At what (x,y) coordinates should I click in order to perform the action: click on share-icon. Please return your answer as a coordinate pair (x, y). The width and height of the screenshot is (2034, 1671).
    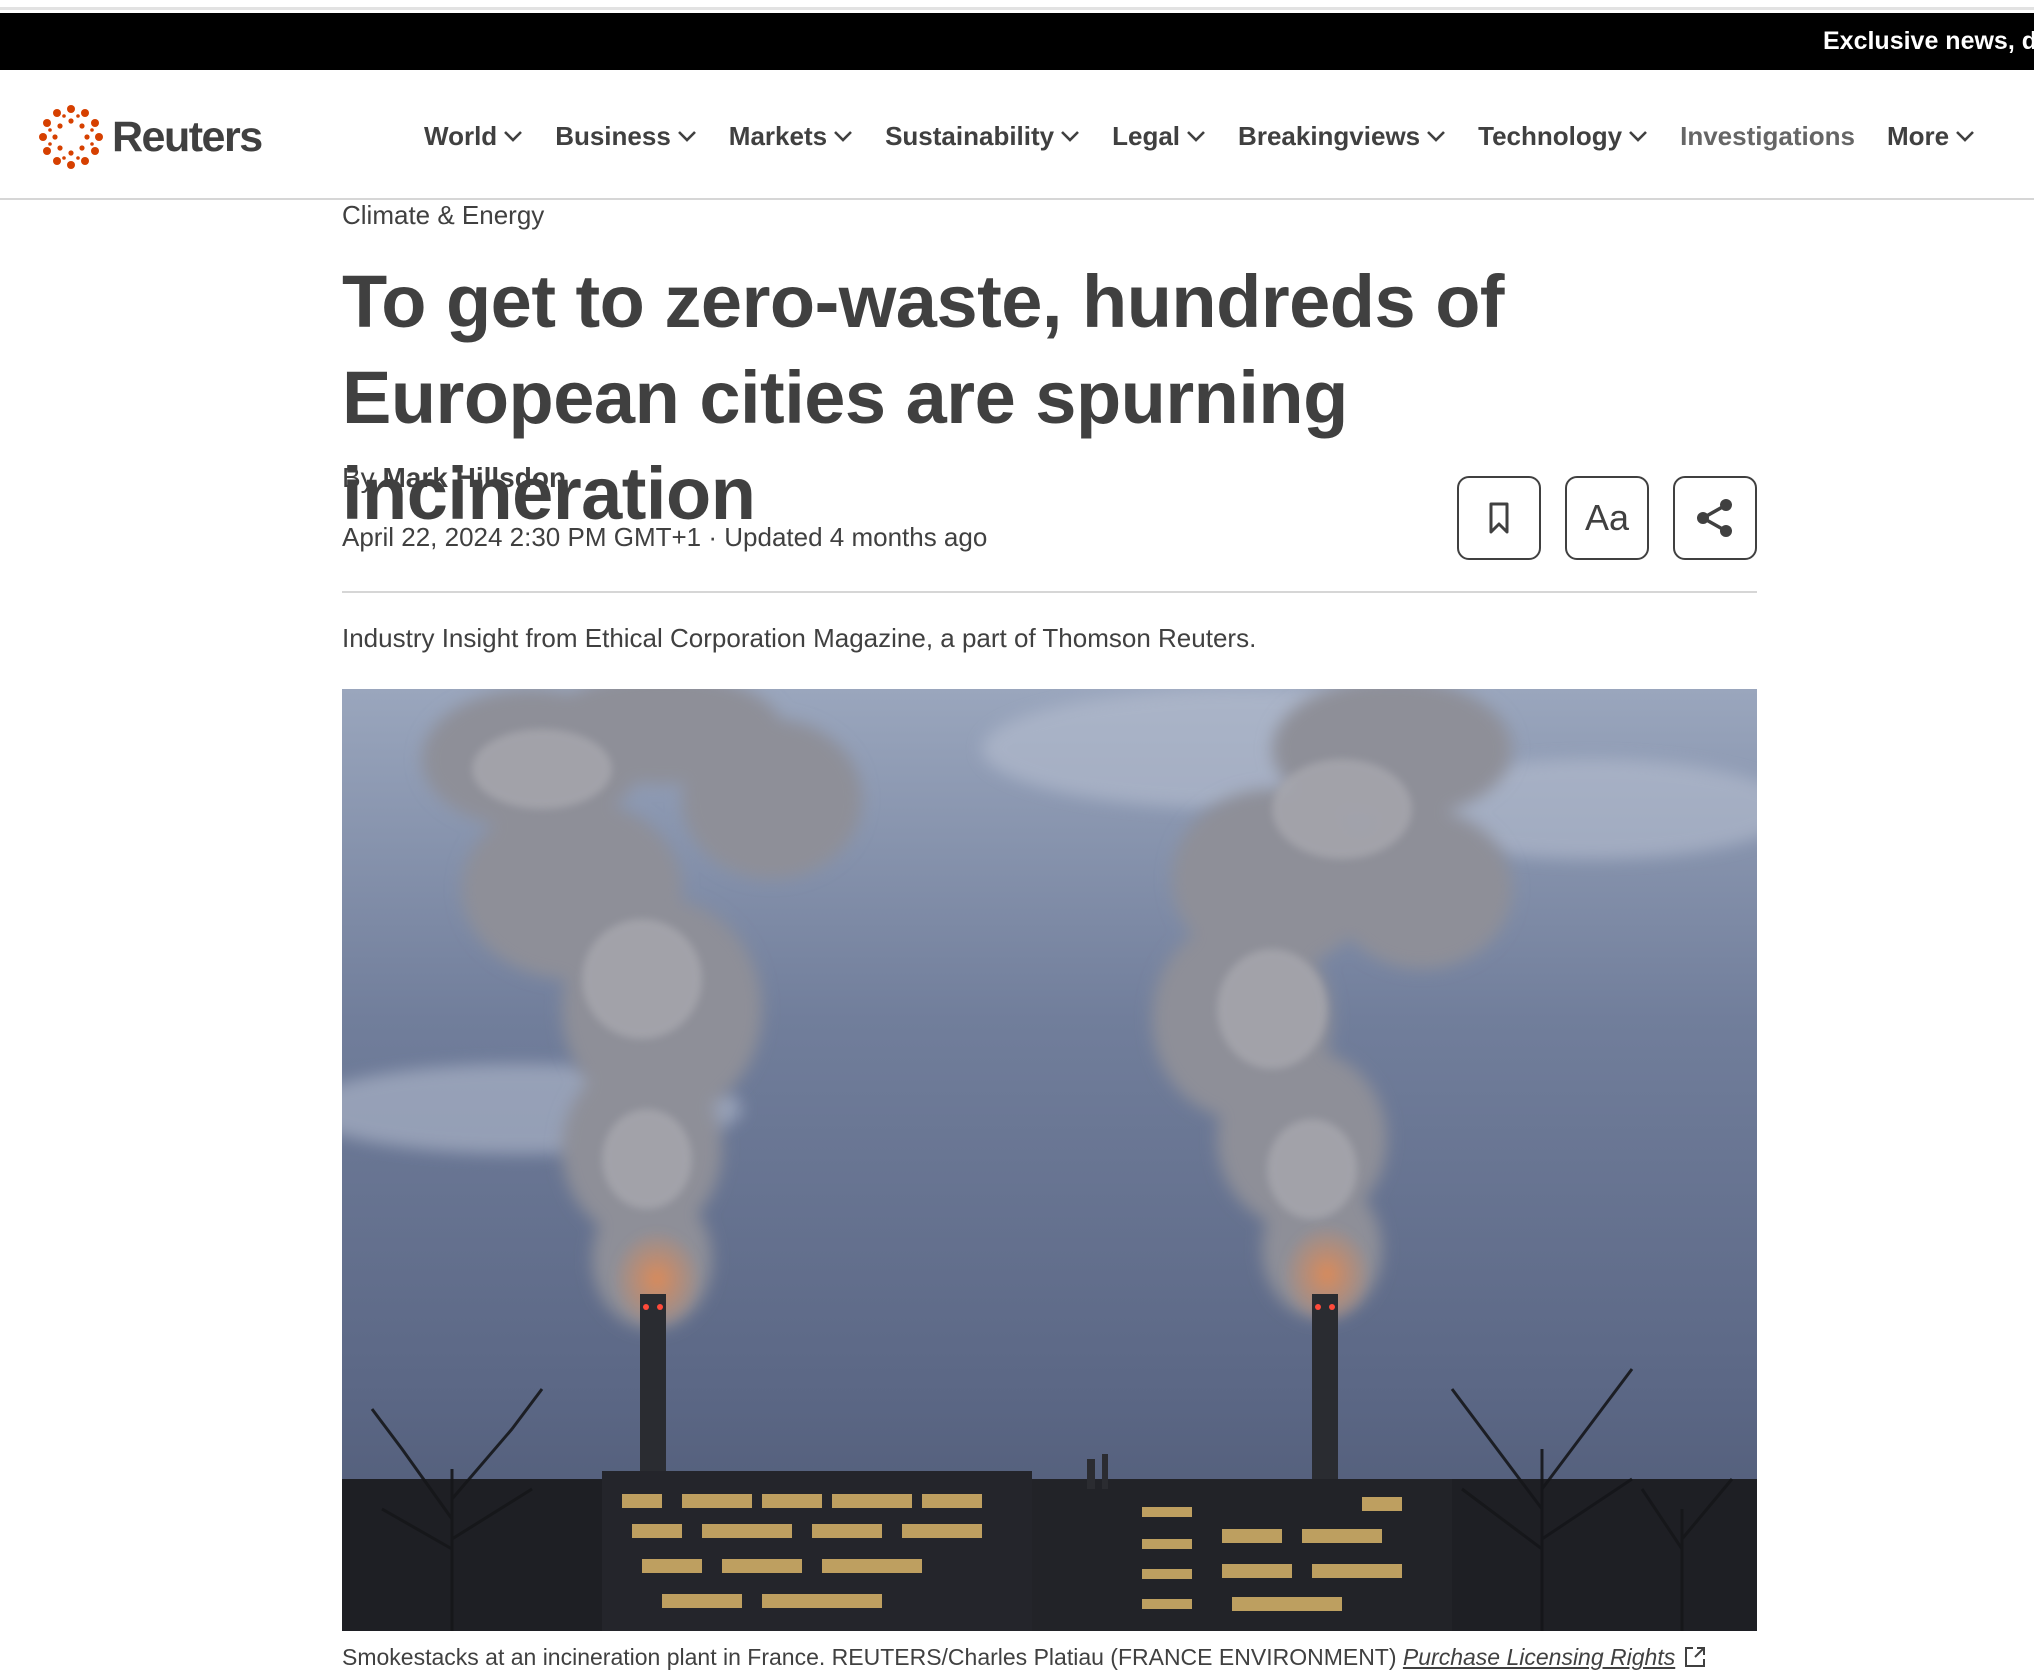
    Looking at the image, I should click on (1714, 518).